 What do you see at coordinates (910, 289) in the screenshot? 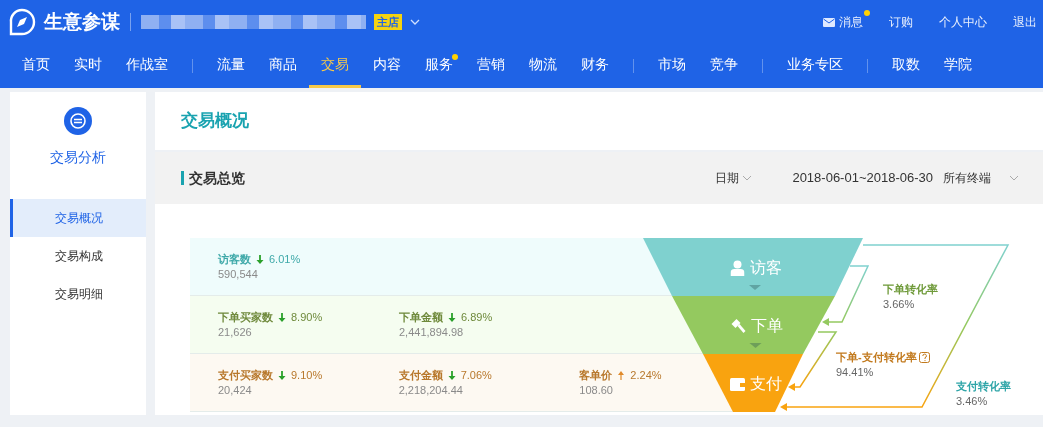
I see `conversion-label: 下单转化率` at bounding box center [910, 289].